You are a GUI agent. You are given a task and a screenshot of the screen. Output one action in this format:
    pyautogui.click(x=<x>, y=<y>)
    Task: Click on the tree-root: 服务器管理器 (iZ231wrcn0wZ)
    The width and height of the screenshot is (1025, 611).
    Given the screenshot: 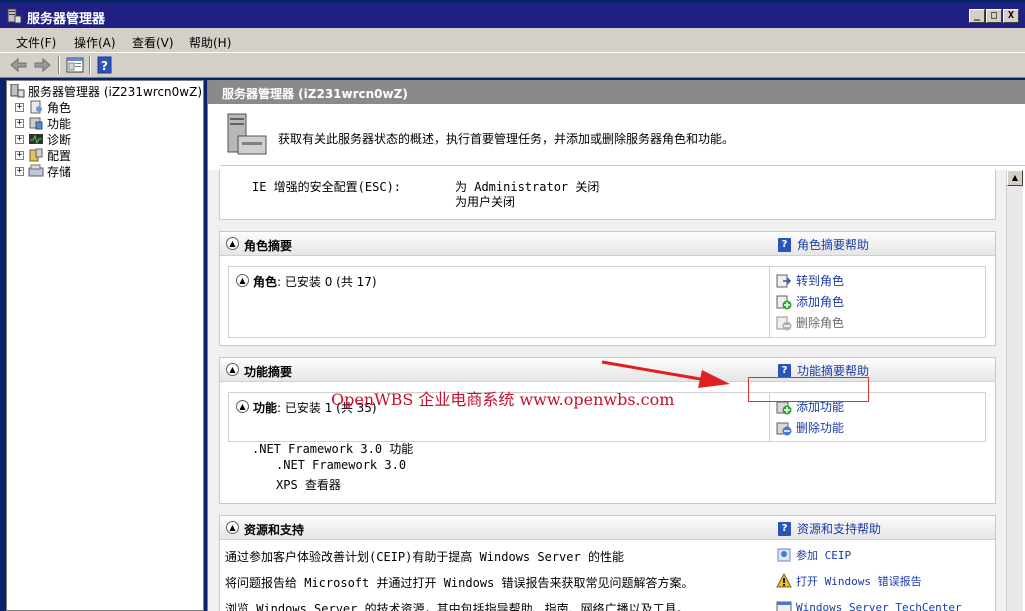 What is the action you would take?
    pyautogui.click(x=105, y=91)
    